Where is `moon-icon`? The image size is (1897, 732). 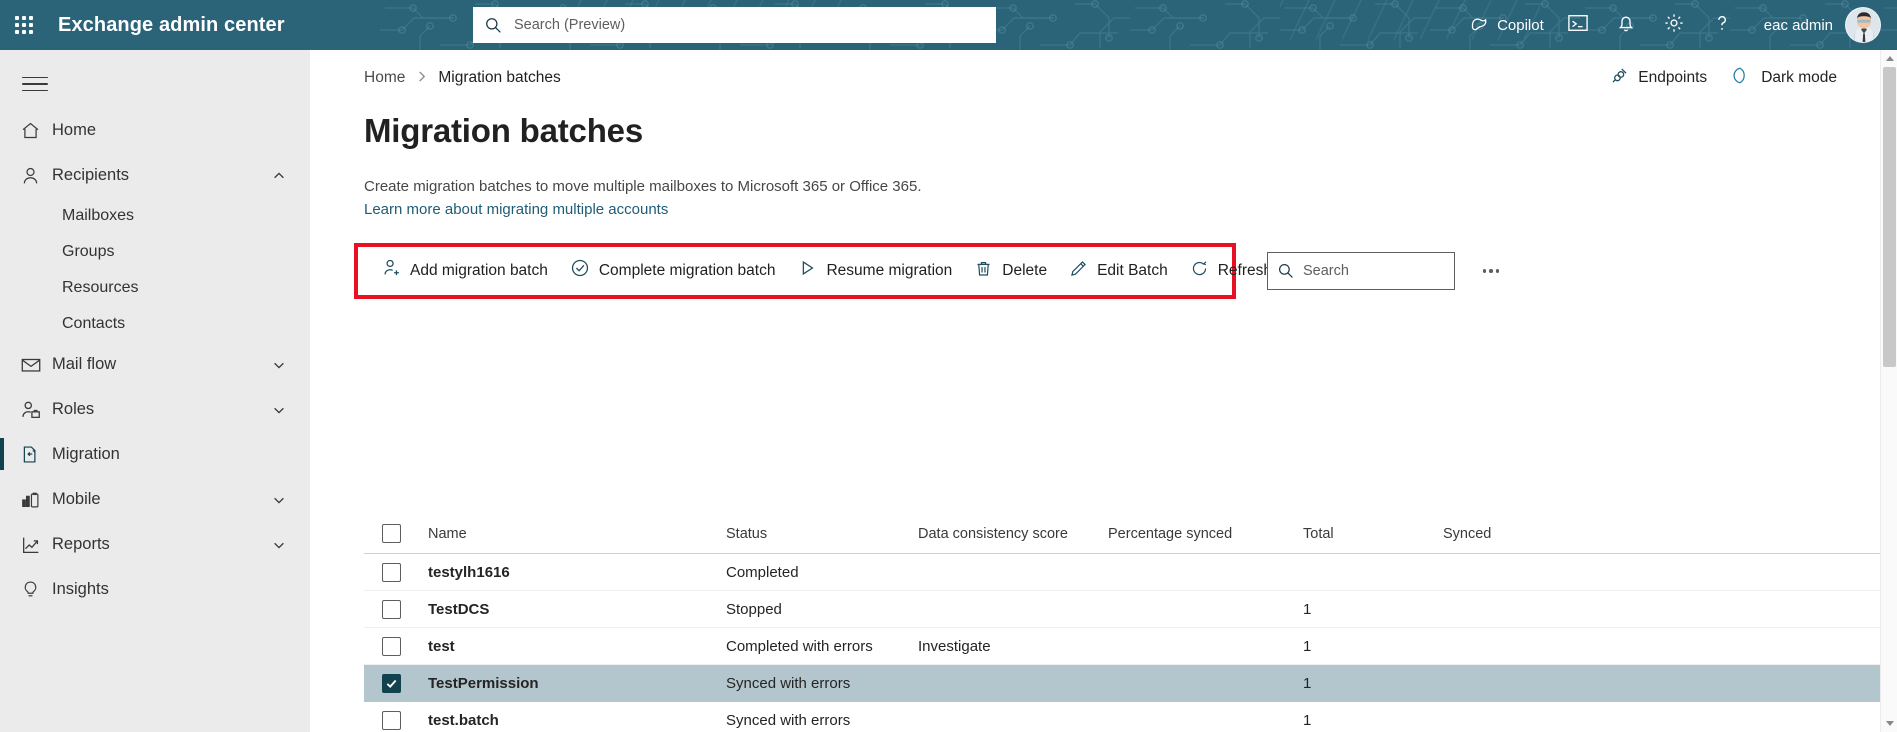
moon-icon is located at coordinates (1742, 78).